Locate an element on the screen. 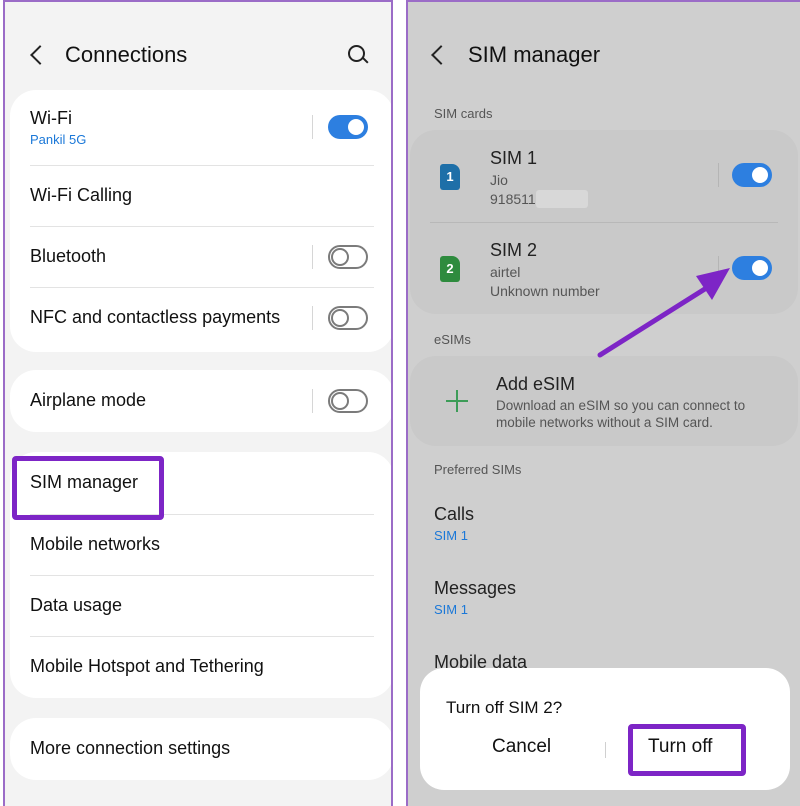 This screenshot has width=800, height=806. airplane-mode-toggle is located at coordinates (348, 401).